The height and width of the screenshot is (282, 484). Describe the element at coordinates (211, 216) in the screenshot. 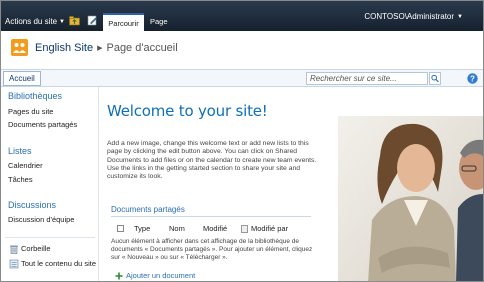

I see `webpart-divider` at that location.